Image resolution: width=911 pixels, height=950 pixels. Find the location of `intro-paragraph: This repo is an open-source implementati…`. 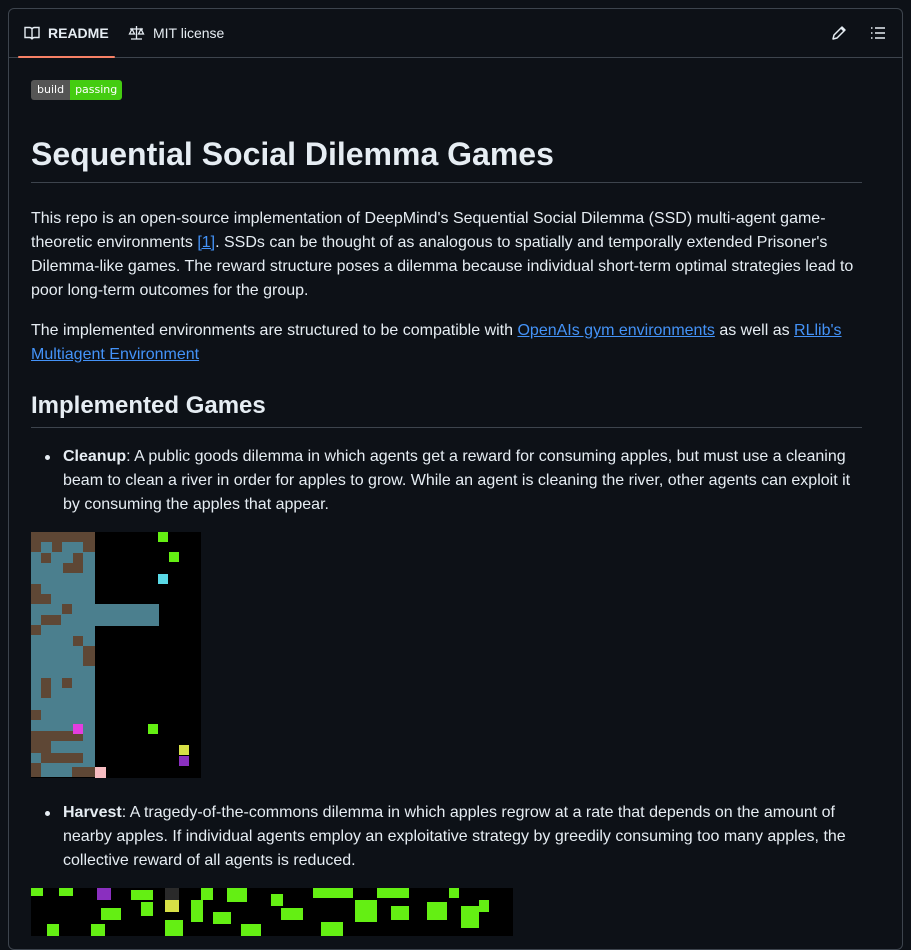

intro-paragraph: This repo is an open-source implementati… is located at coordinates (446, 255).